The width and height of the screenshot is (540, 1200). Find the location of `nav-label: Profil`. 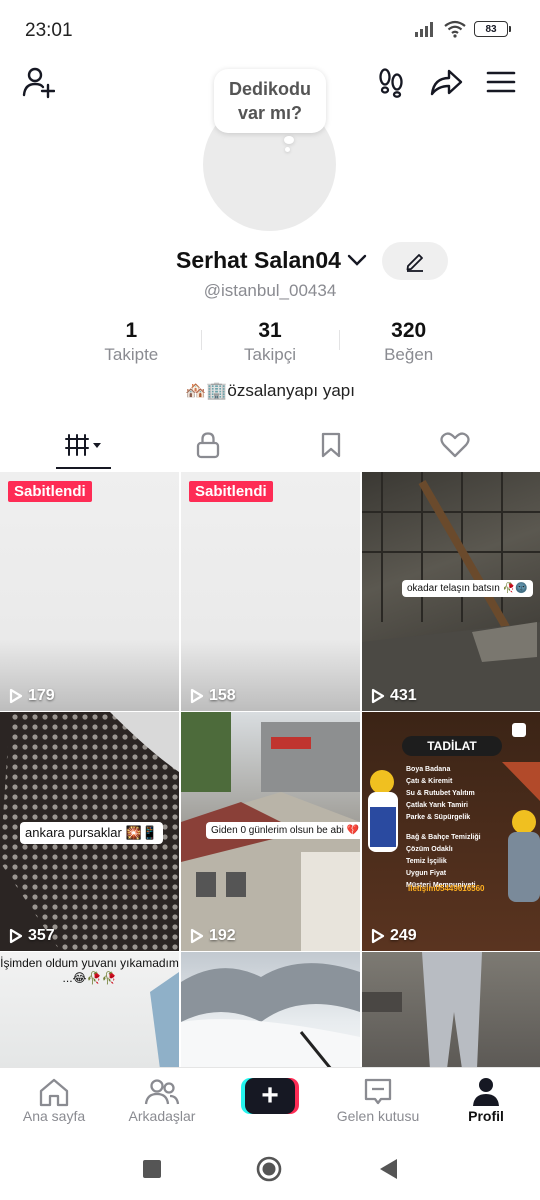

nav-label: Profil is located at coordinates (486, 1116).